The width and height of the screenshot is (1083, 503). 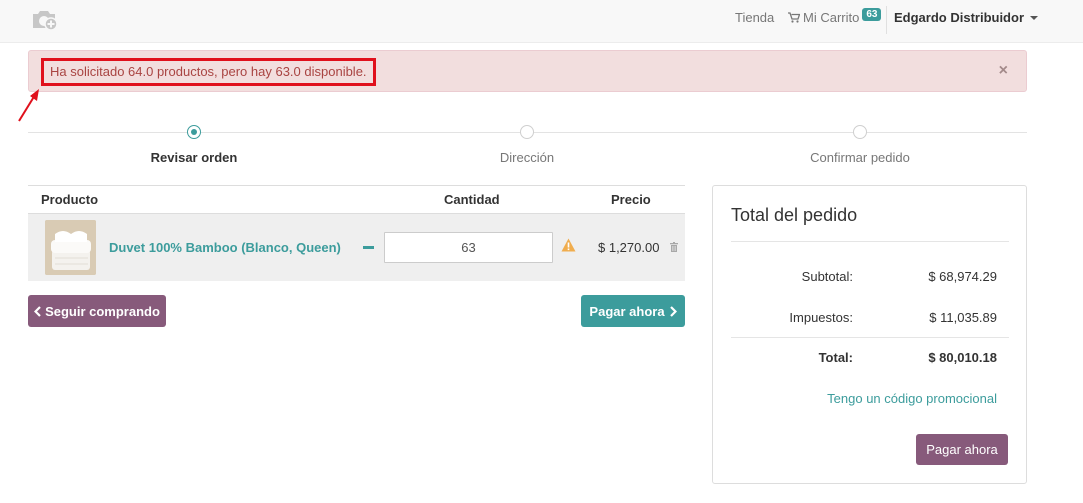 I want to click on total-value: $ 80,010.18, so click(x=962, y=357).